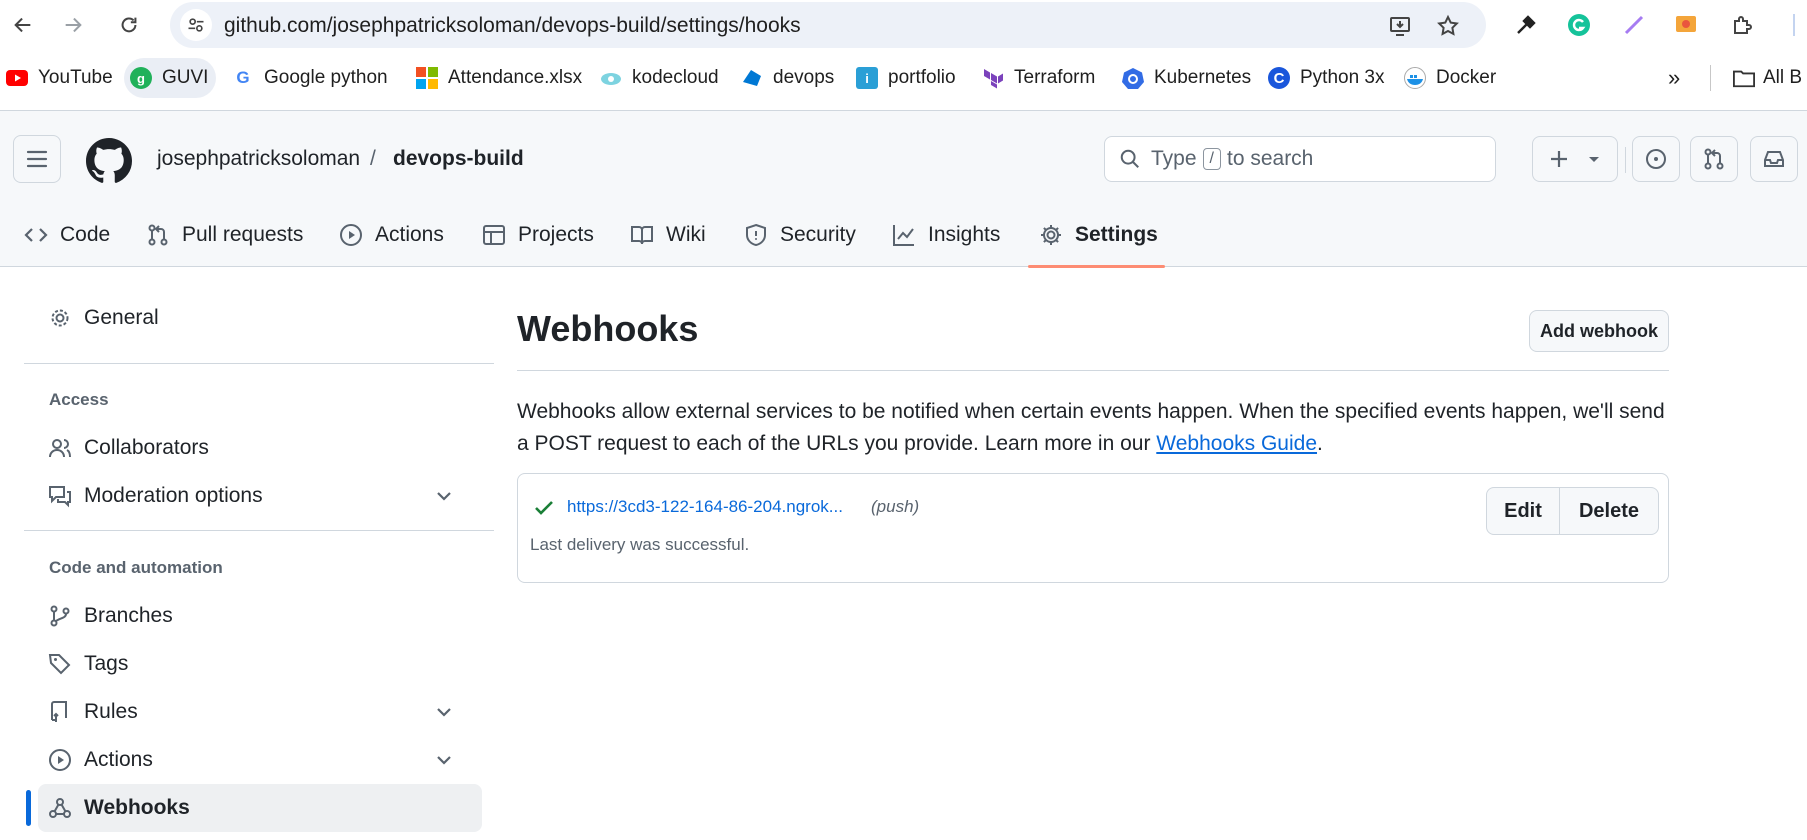 This screenshot has height=840, width=1807. I want to click on webhooks-guide-link: Webhooks Guide, so click(1236, 443).